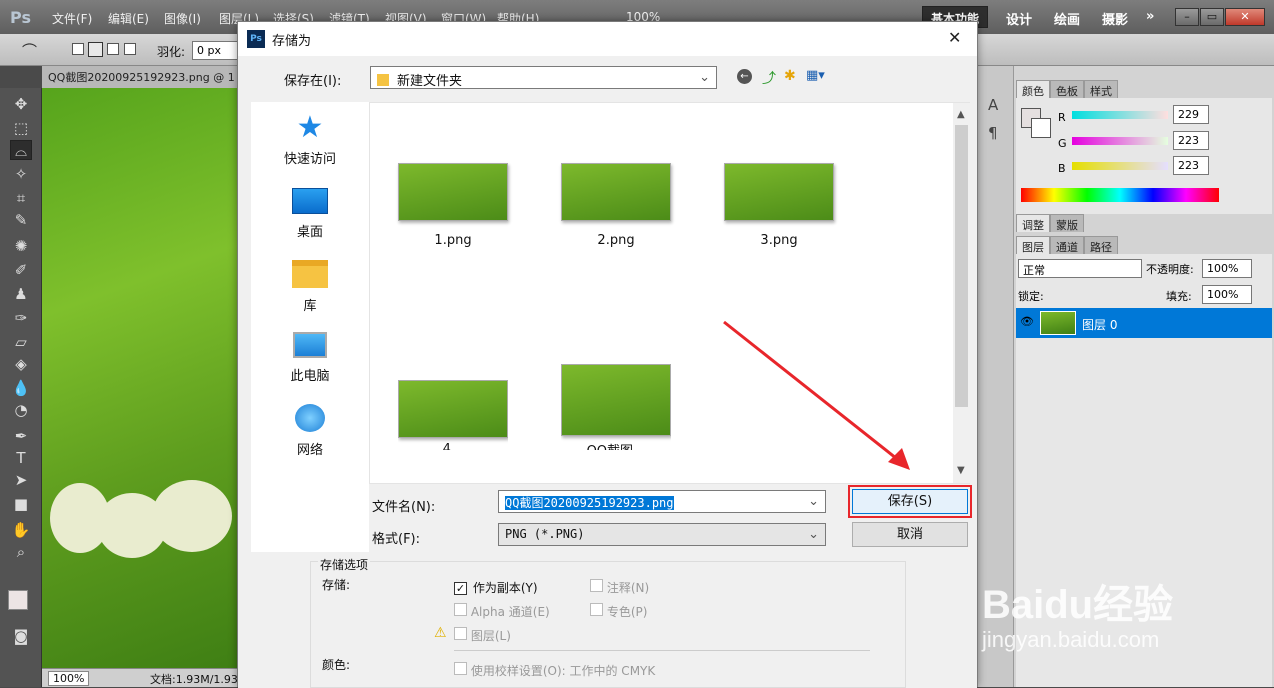 The width and height of the screenshot is (1274, 688). Describe the element at coordinates (1033, 89) in the screenshot. I see `tab-color: 颜色` at that location.